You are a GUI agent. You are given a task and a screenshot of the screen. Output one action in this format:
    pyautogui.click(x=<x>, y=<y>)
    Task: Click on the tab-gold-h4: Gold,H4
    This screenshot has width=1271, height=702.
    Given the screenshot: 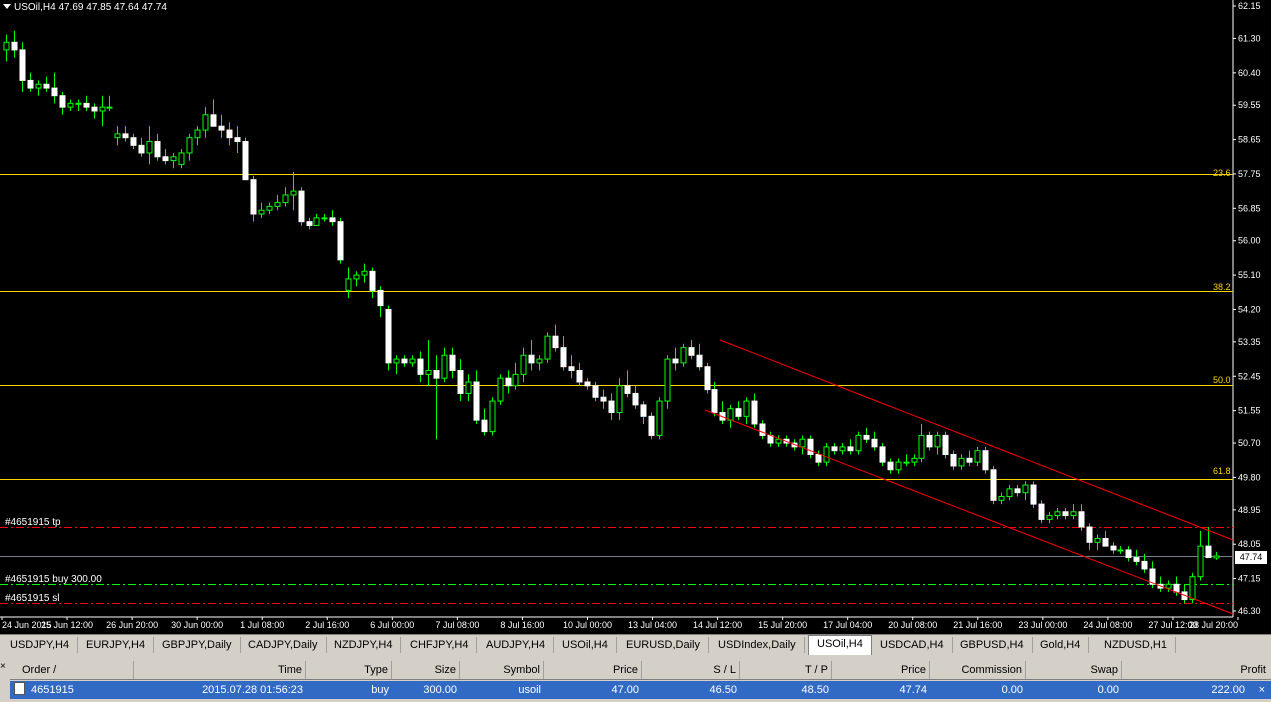 What is the action you would take?
    pyautogui.click(x=1061, y=645)
    